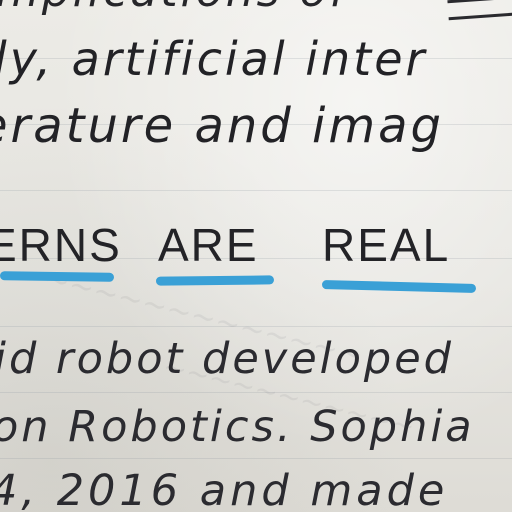 The image size is (512, 512). What do you see at coordinates (61, 245) in the screenshot?
I see `heading-word: ERNS` at bounding box center [61, 245].